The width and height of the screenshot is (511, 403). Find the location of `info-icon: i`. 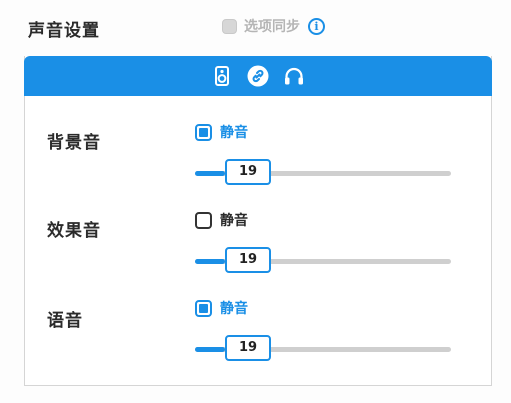

info-icon: i is located at coordinates (316, 26).